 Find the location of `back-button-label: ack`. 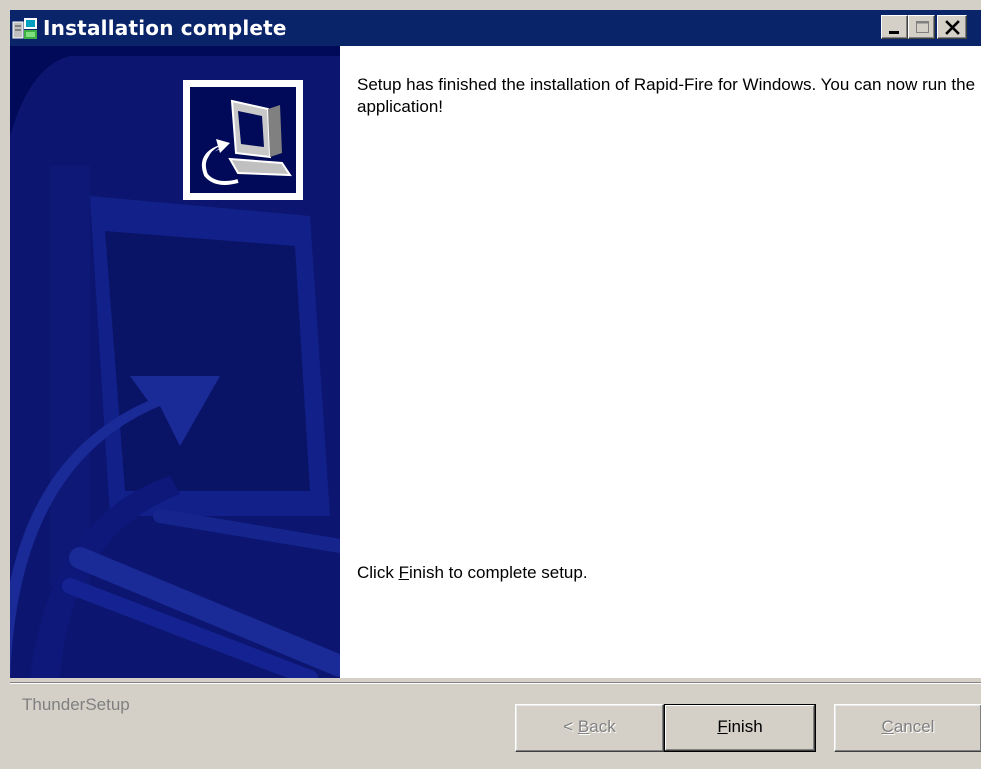

back-button-label: ack is located at coordinates (602, 726).